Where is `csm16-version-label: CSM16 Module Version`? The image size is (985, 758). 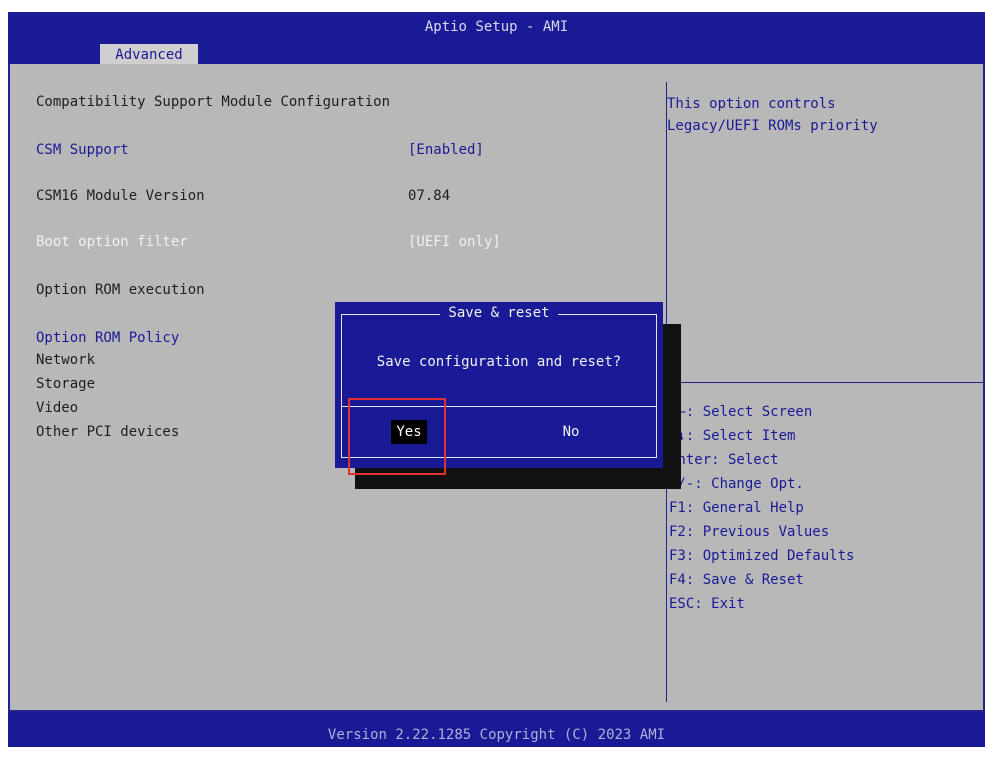 csm16-version-label: CSM16 Module Version is located at coordinates (120, 196).